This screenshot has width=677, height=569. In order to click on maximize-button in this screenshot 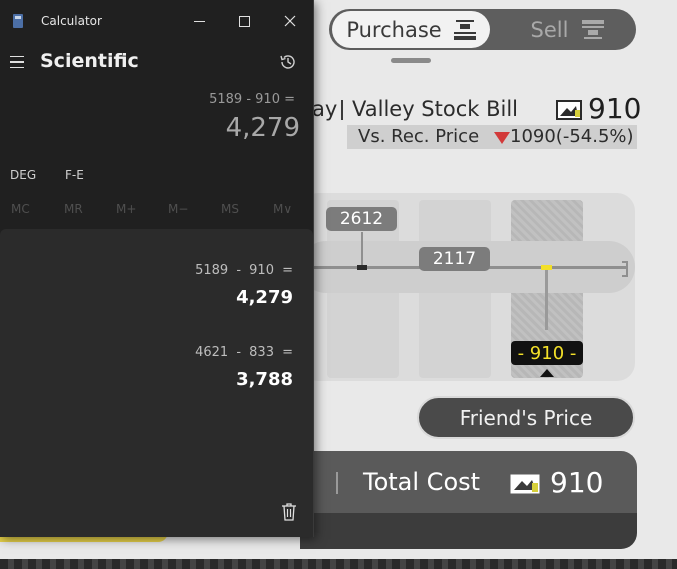, I will do `click(244, 21)`.